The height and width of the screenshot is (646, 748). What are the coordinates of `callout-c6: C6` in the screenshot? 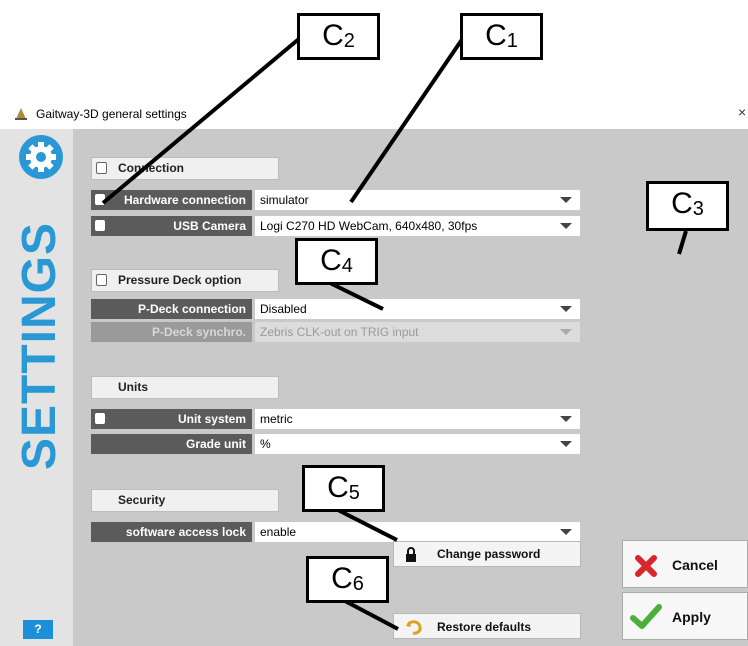 It's located at (347, 579).